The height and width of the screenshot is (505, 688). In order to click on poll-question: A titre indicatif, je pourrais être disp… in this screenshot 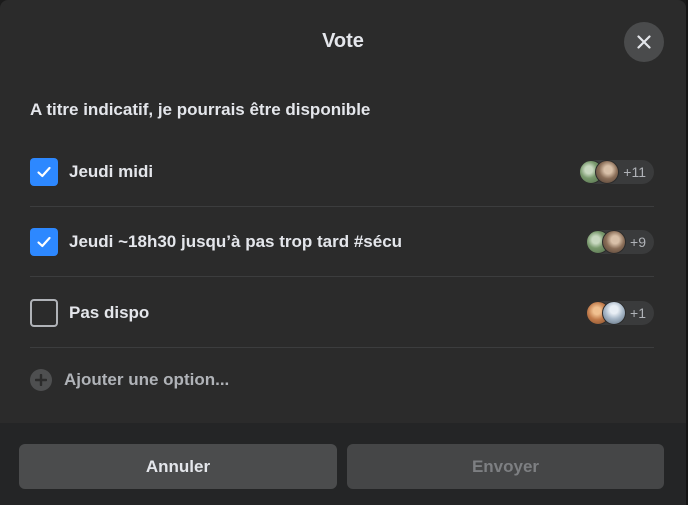, I will do `click(200, 109)`.